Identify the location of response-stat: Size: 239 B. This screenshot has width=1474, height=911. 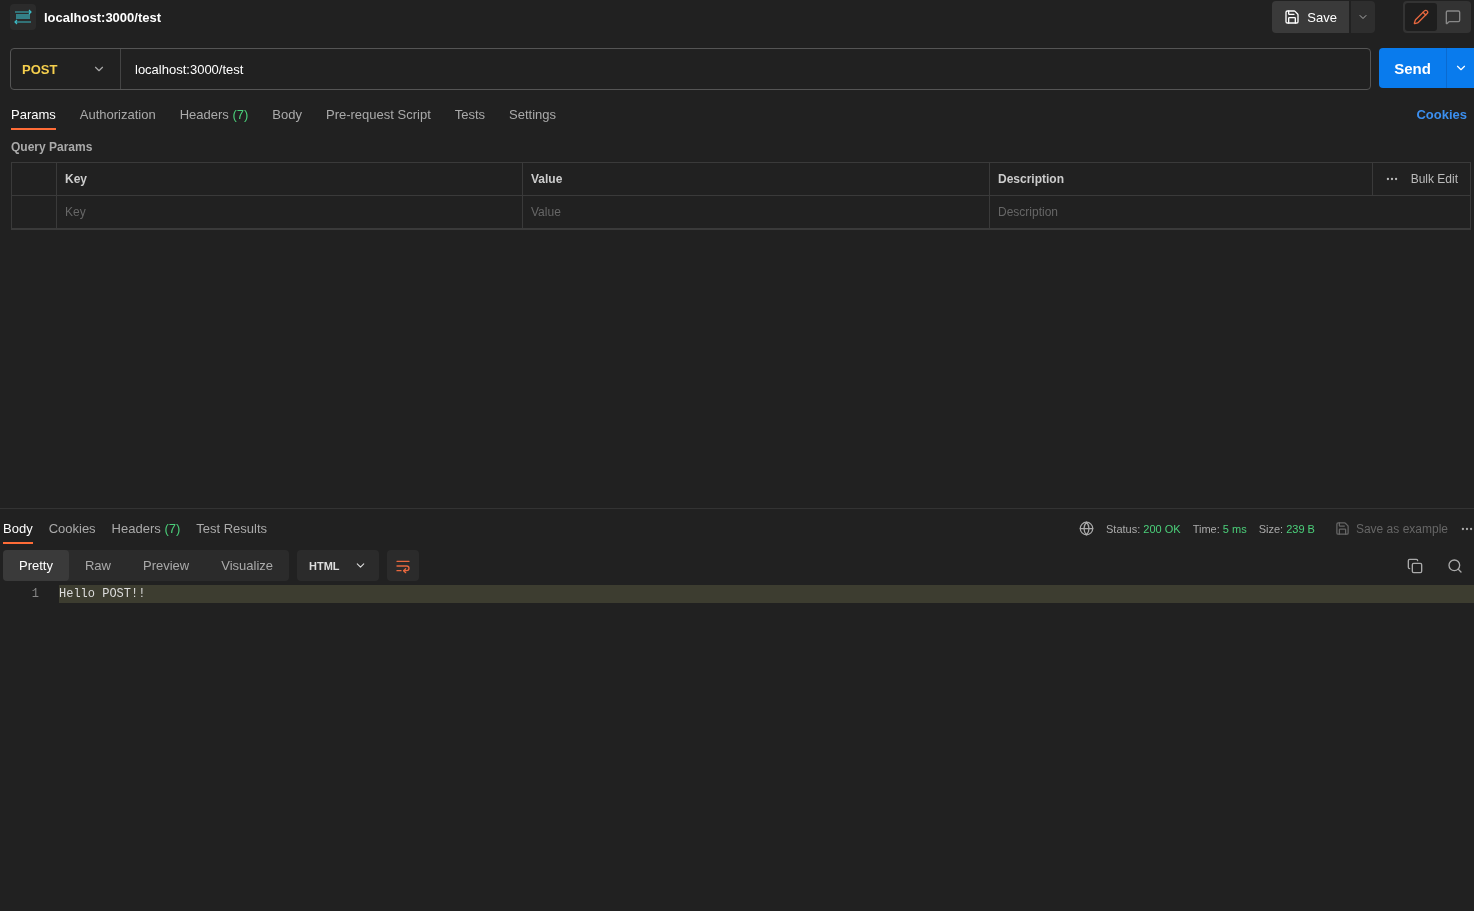
(1286, 528).